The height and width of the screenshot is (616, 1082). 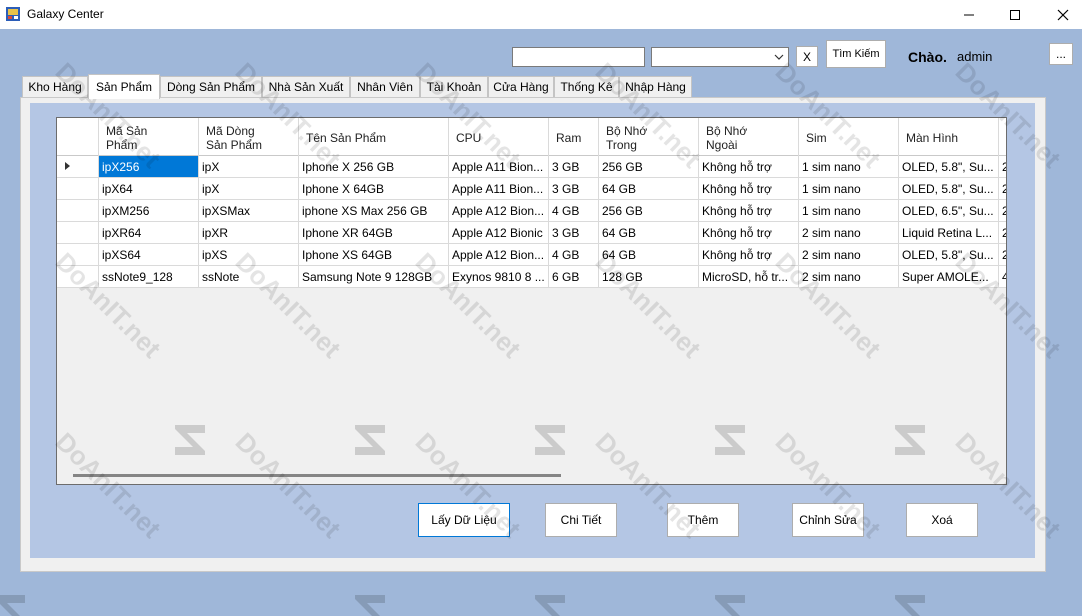 I want to click on column-header-ram: Ram, so click(x=574, y=137).